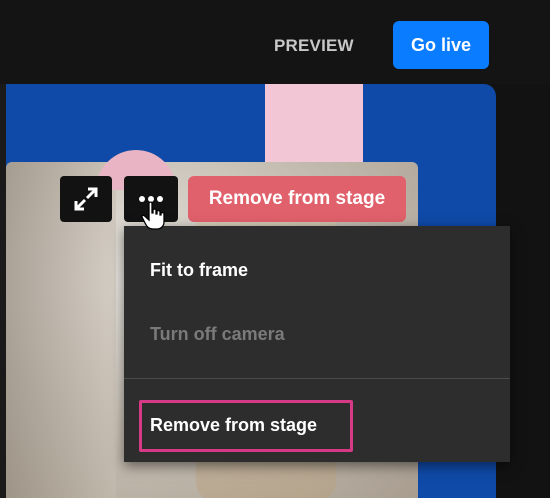 The width and height of the screenshot is (550, 498). What do you see at coordinates (217, 334) in the screenshot?
I see `menu-item-turn-off-camera: Turn off camera` at bounding box center [217, 334].